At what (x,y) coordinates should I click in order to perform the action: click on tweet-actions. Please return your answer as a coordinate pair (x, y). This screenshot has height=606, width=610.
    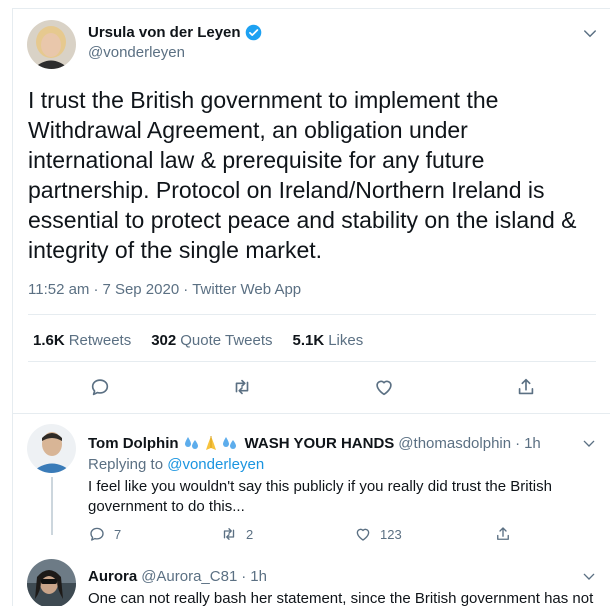
    Looking at the image, I should click on (311, 387).